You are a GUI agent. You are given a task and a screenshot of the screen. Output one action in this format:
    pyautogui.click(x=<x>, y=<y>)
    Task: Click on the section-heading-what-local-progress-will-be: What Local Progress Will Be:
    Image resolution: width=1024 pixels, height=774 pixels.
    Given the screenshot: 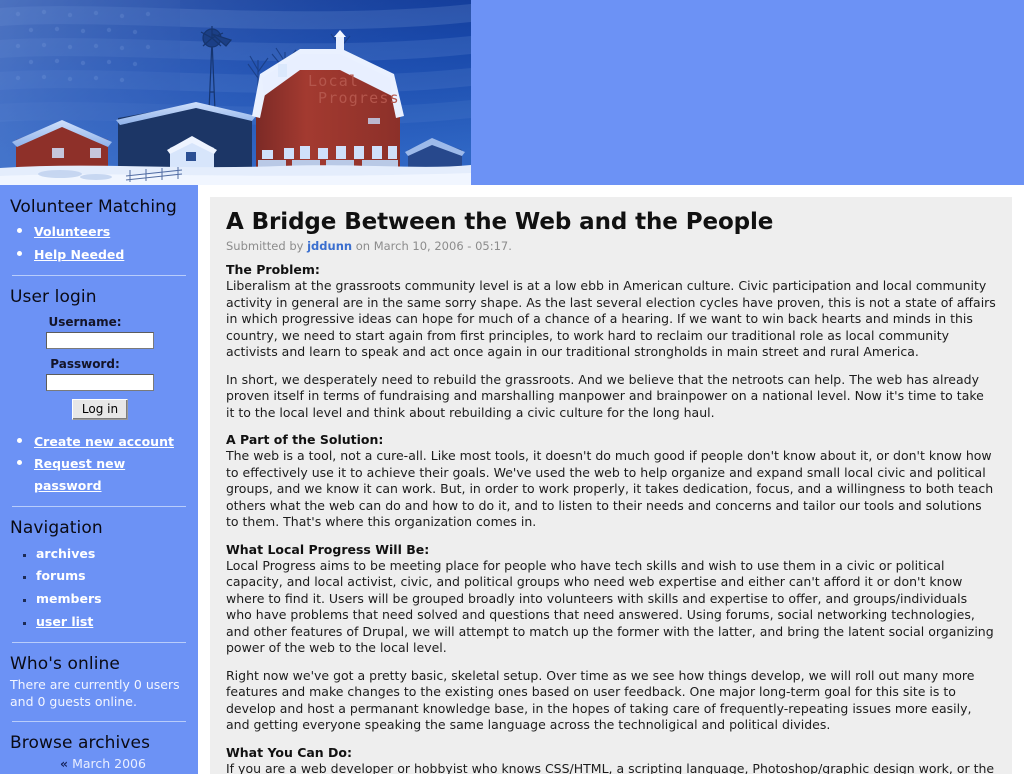 What is the action you would take?
    pyautogui.click(x=328, y=549)
    